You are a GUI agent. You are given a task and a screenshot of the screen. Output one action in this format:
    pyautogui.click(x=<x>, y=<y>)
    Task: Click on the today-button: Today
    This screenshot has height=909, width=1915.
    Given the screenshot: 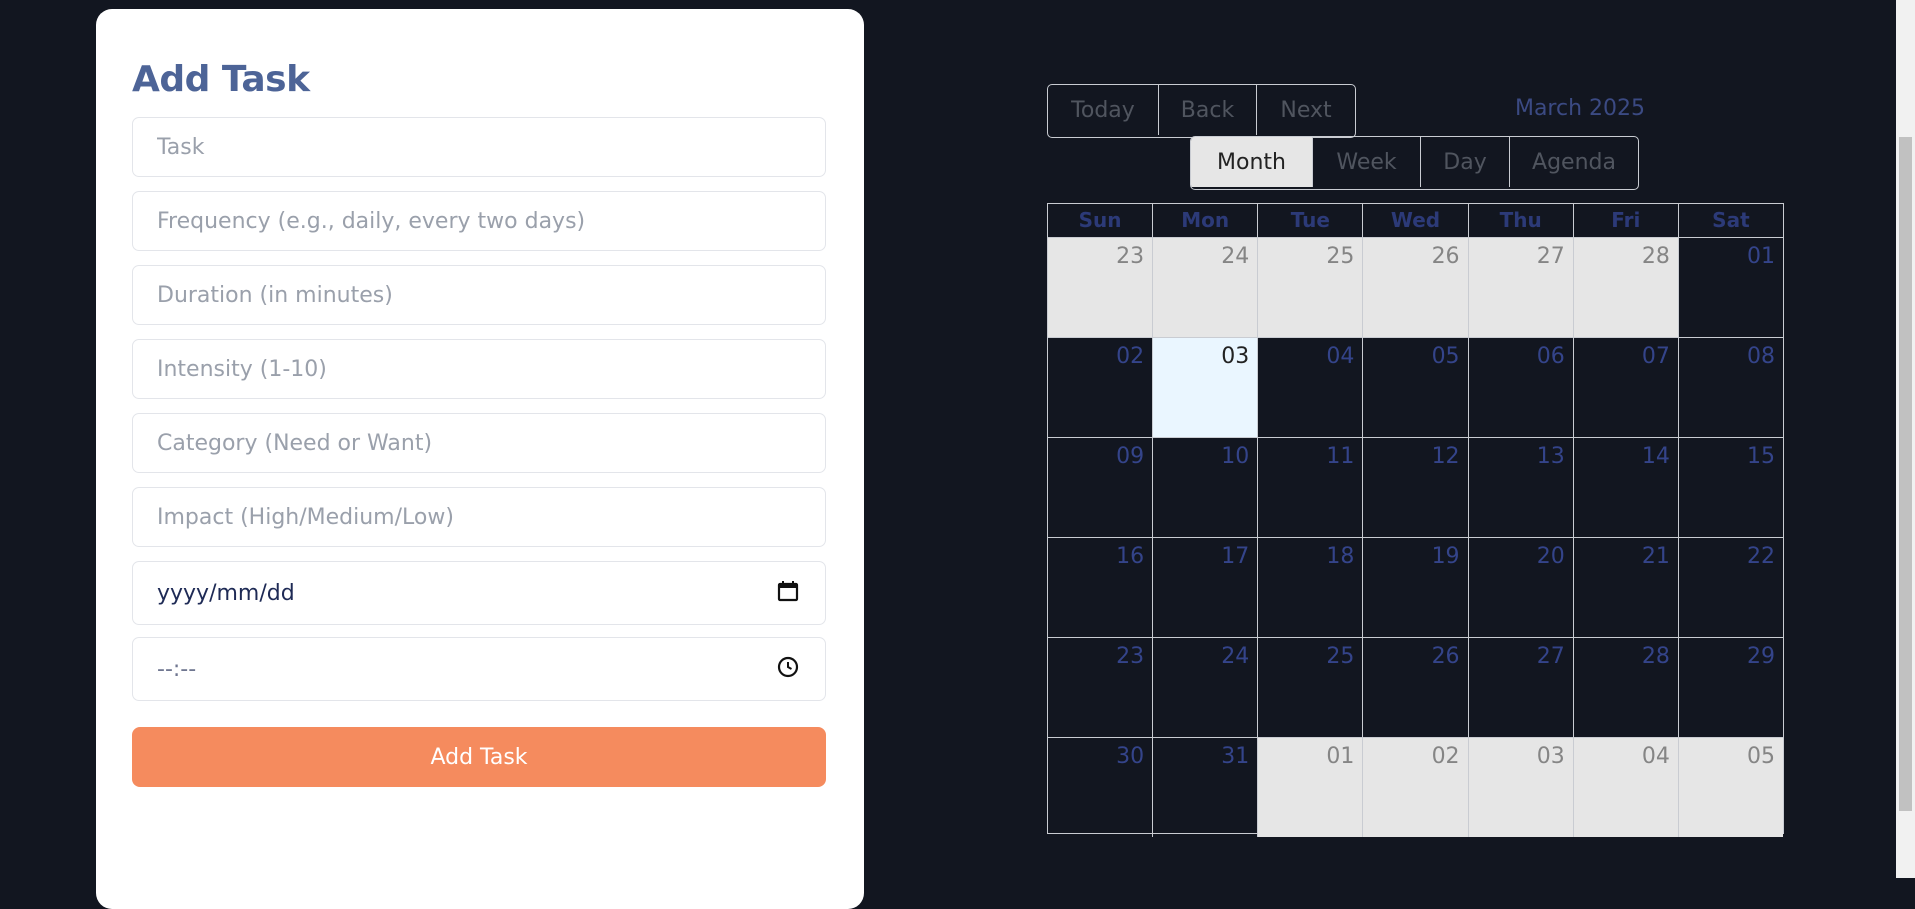 What is the action you would take?
    pyautogui.click(x=1103, y=110)
    